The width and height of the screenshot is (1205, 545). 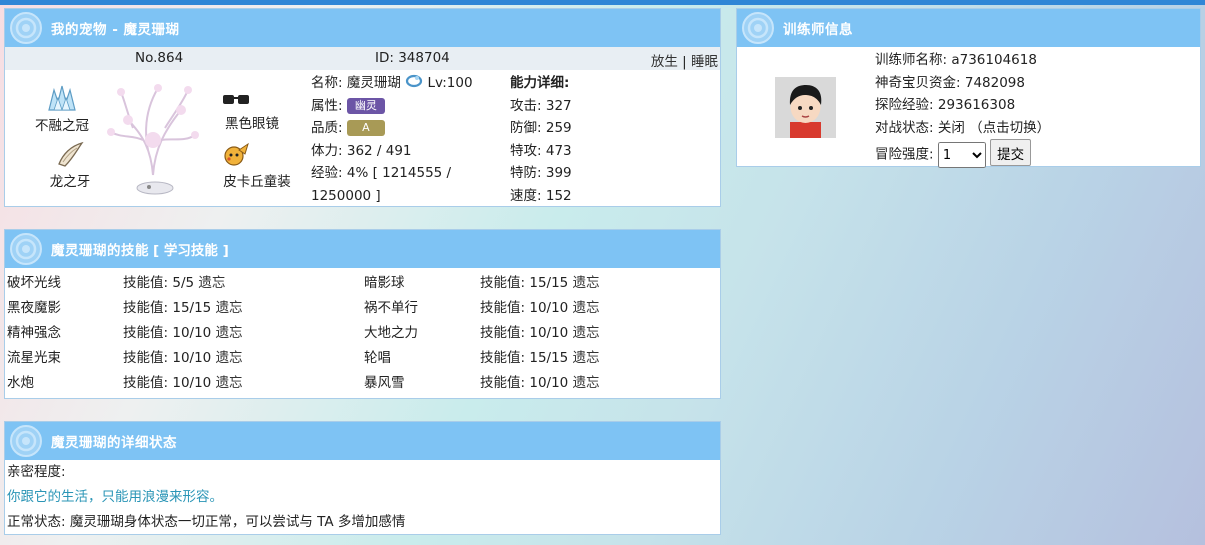 I want to click on skill-name: 轮唱, so click(x=377, y=358).